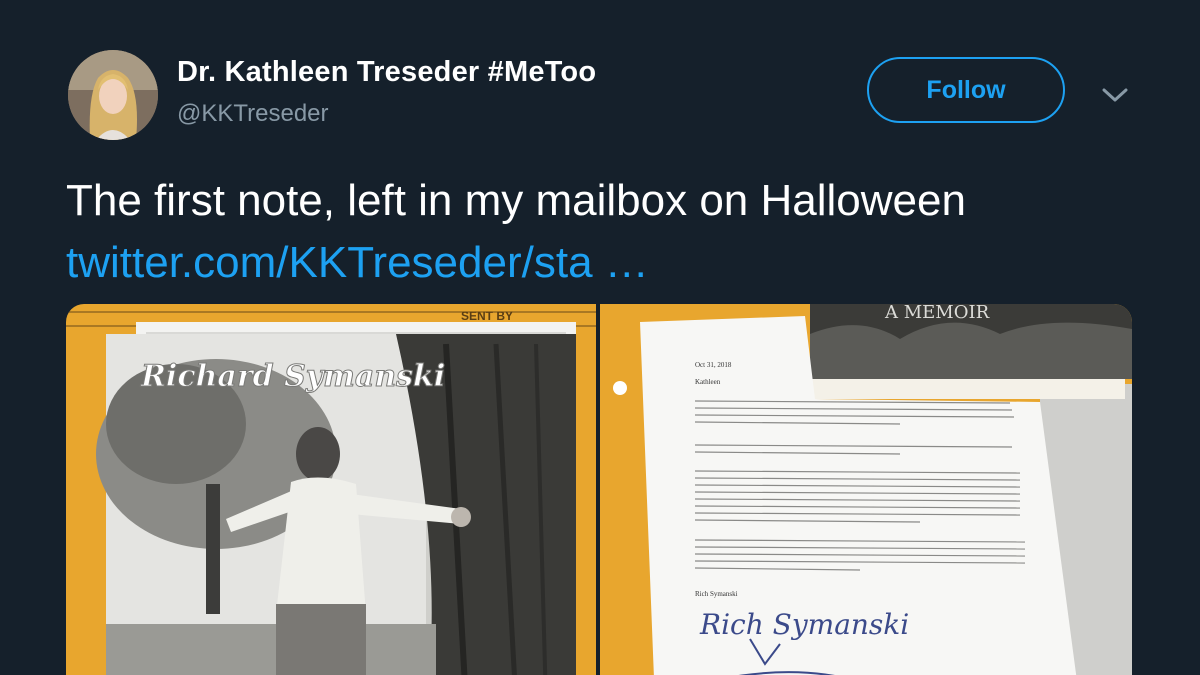 This screenshot has width=1200, height=675. Describe the element at coordinates (804, 624) in the screenshot. I see `letter-signature: Rich Symanski` at that location.